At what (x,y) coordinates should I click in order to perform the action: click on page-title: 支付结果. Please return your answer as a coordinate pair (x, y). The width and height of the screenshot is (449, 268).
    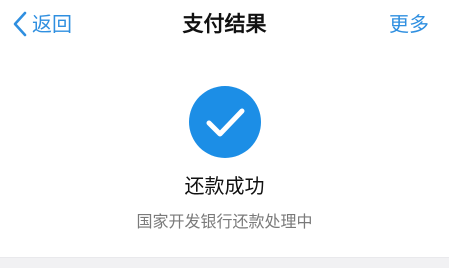
    Looking at the image, I should click on (224, 24).